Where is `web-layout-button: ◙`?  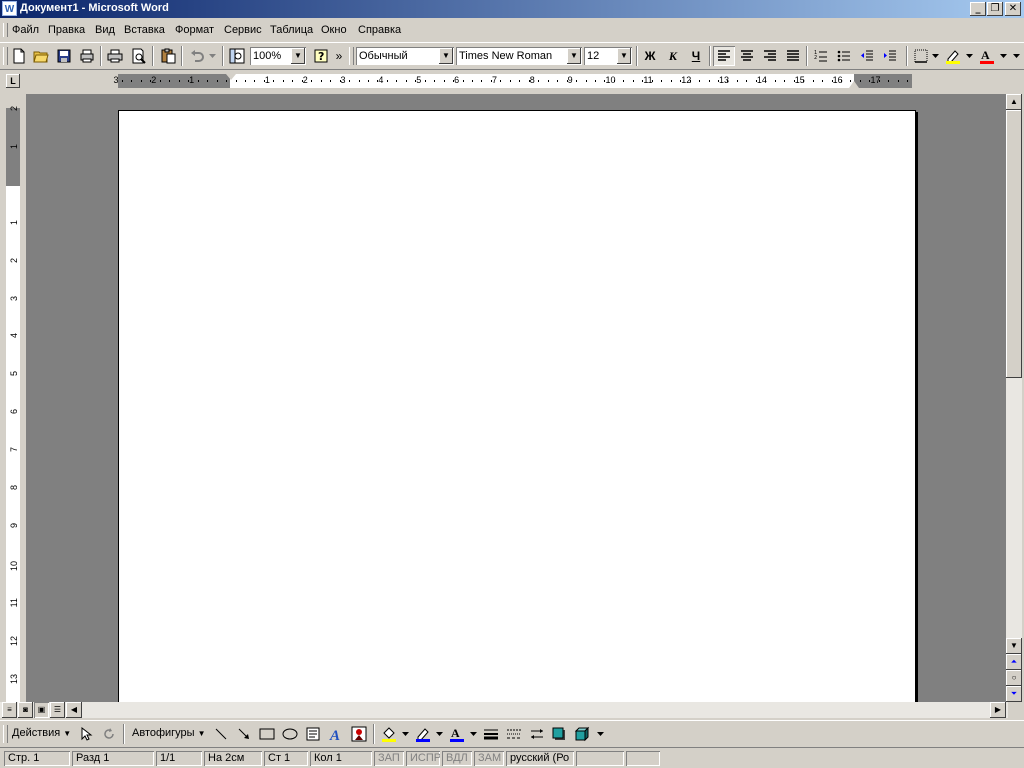
web-layout-button: ◙ is located at coordinates (25, 710).